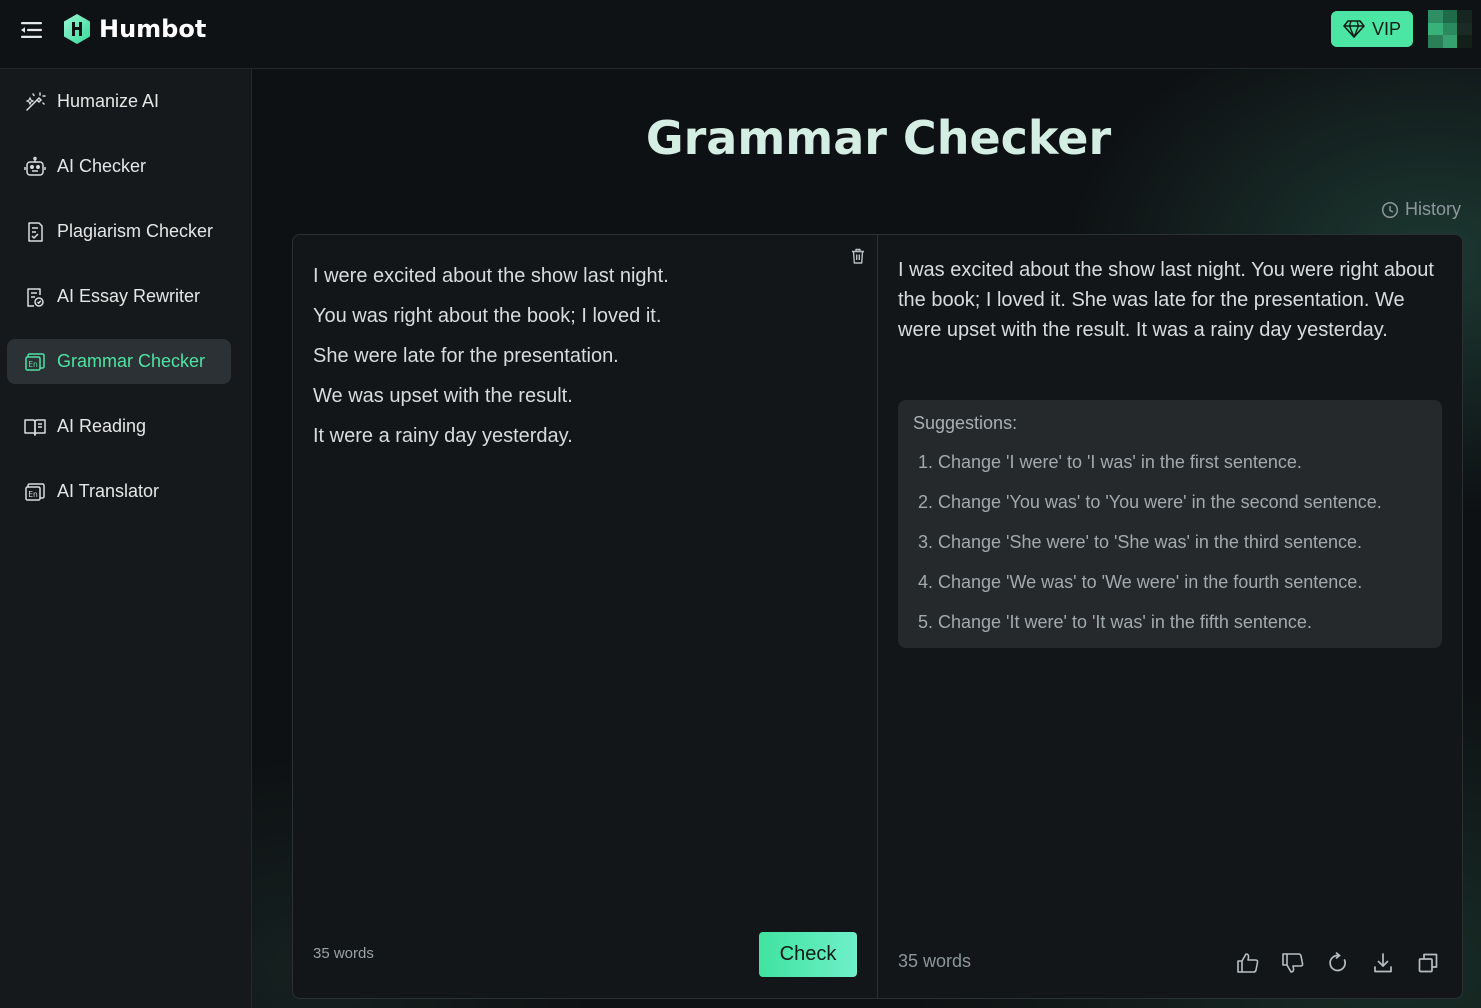  I want to click on sidebar-item-grammar-checker: En Grammar Checker, so click(119, 361).